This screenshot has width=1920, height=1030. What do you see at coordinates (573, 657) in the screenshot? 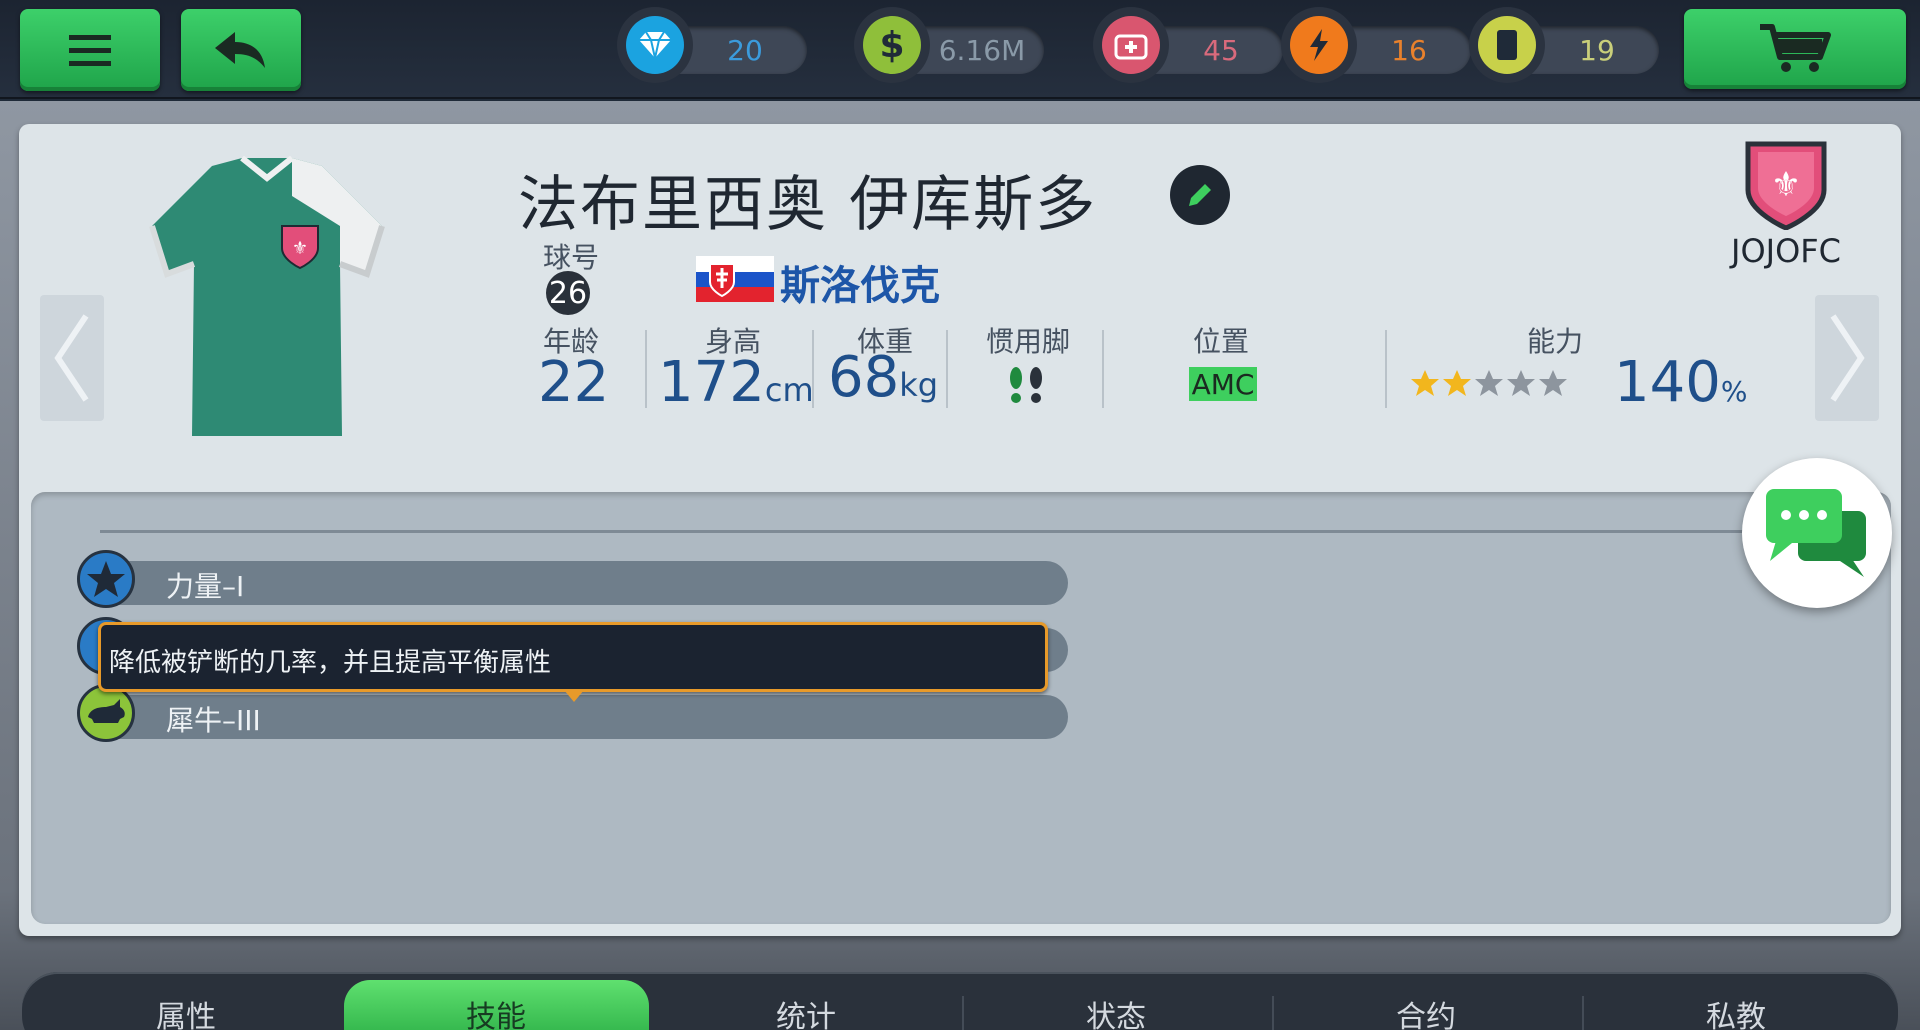
I see `skill-tooltip: 降低被铲断的几率，并且提高平衡属性` at bounding box center [573, 657].